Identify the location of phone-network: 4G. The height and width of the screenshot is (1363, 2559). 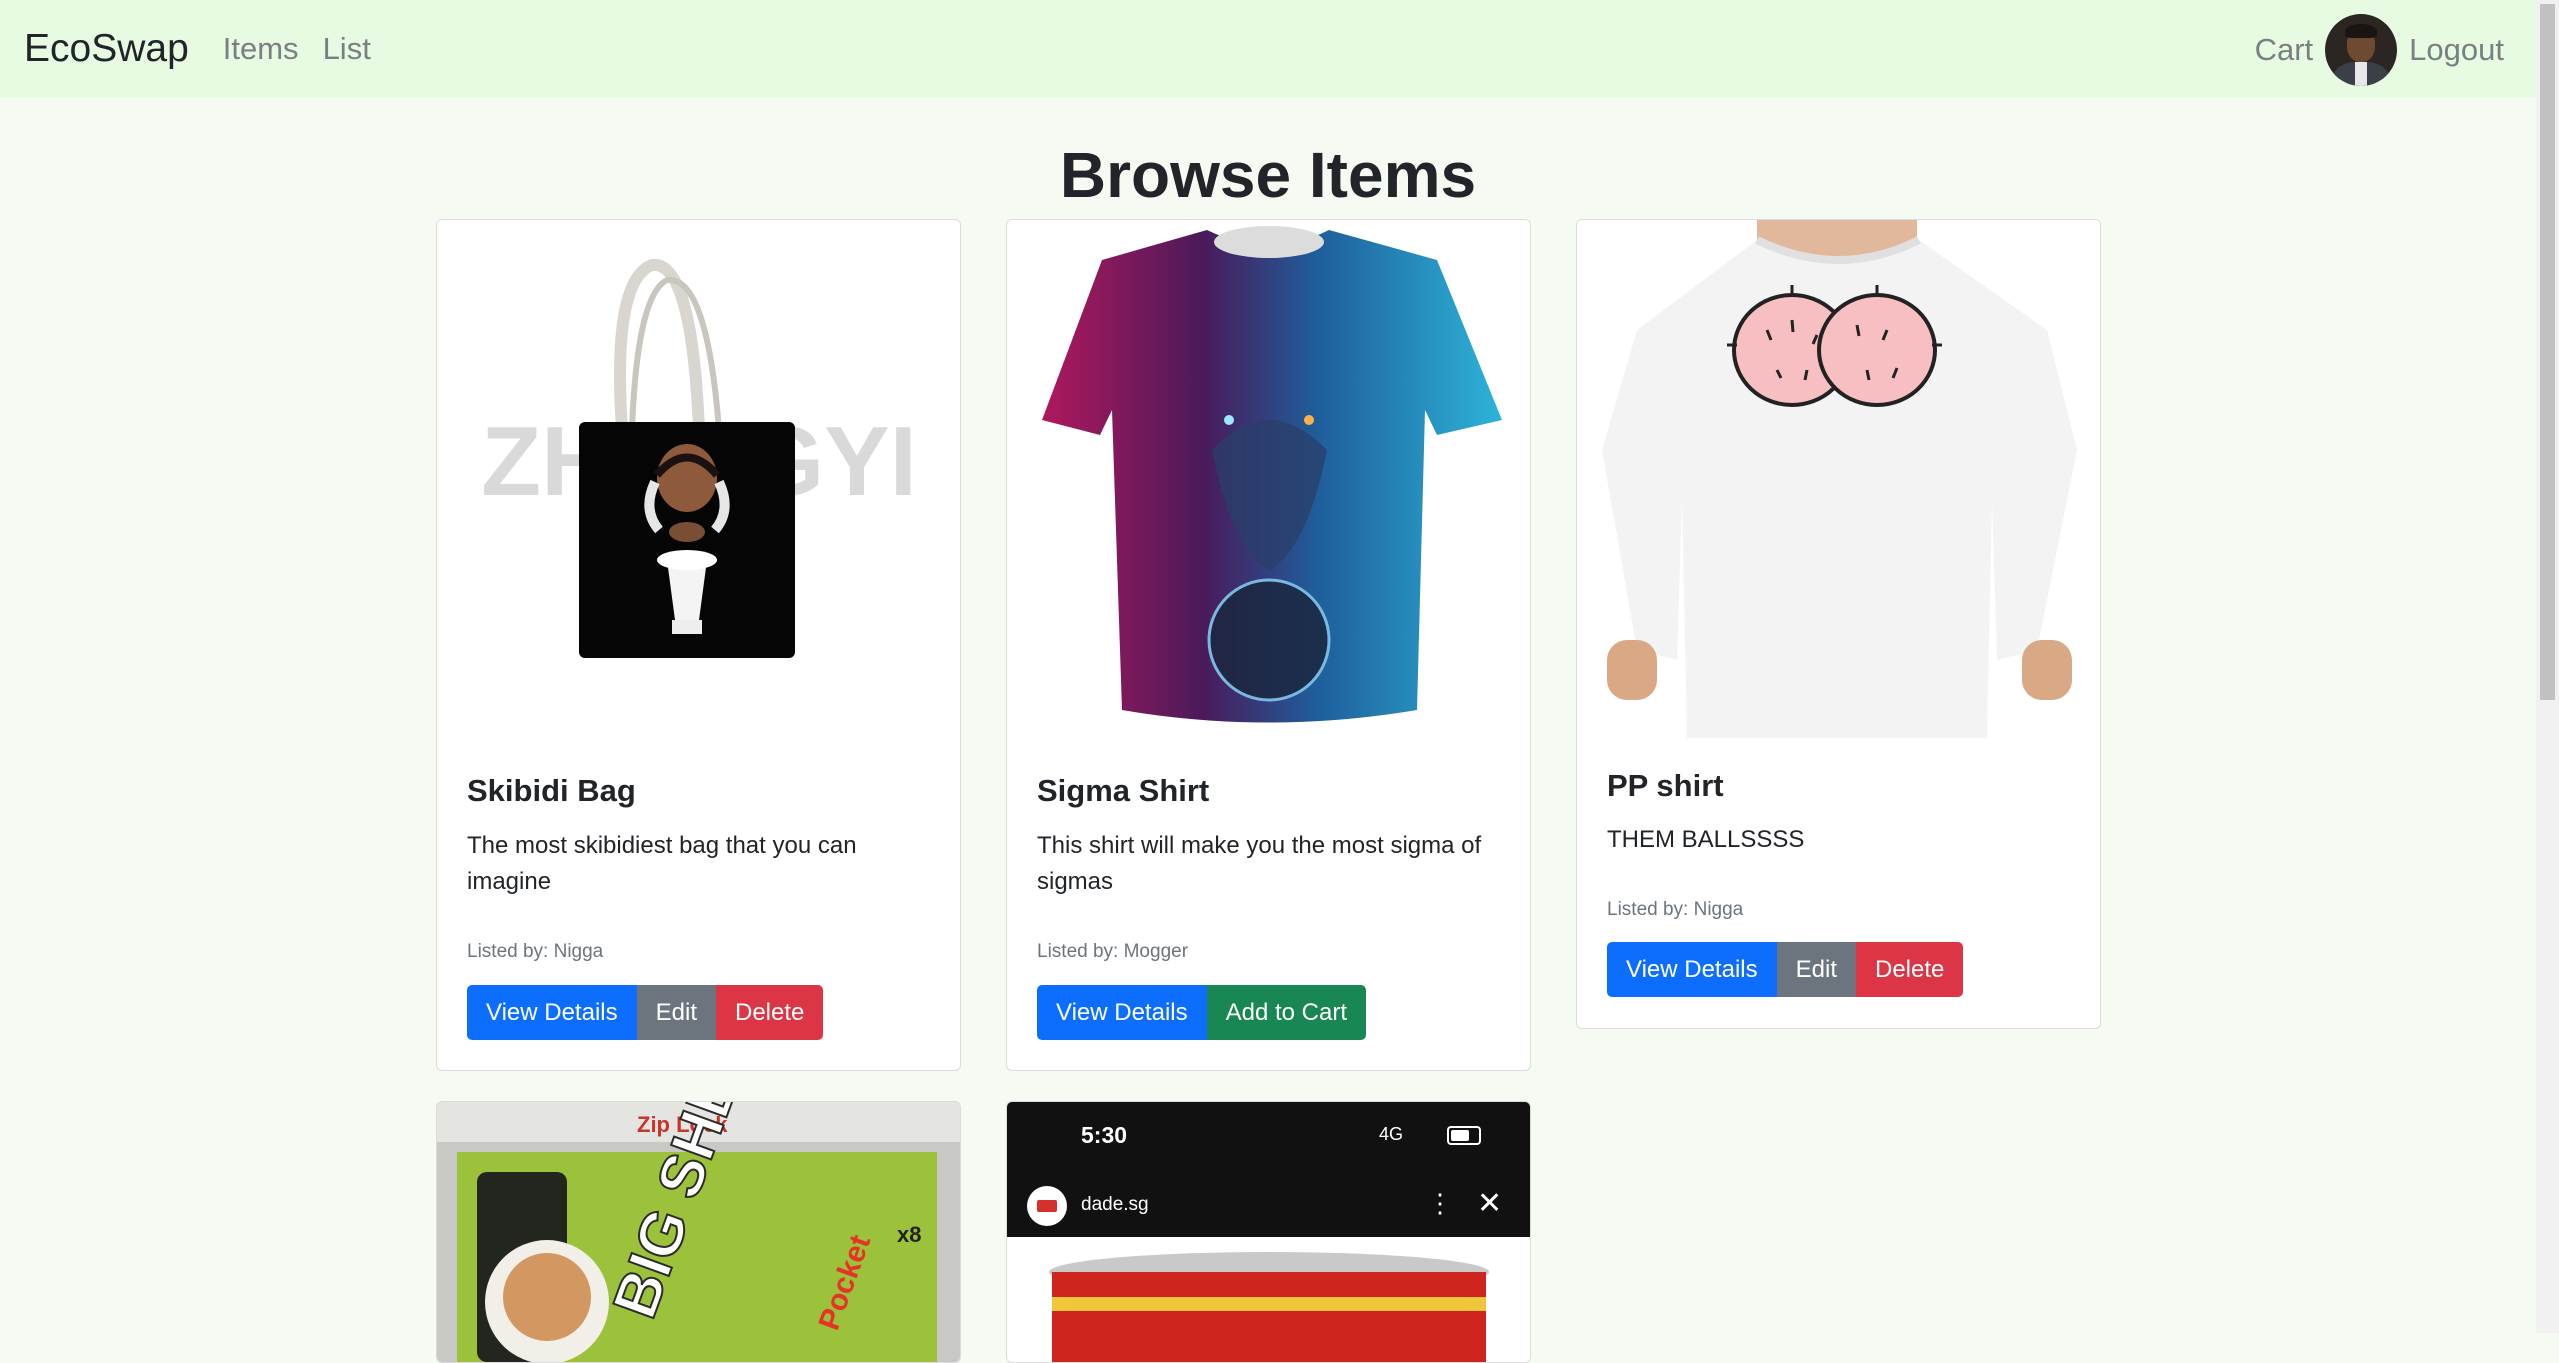
(1391, 1134).